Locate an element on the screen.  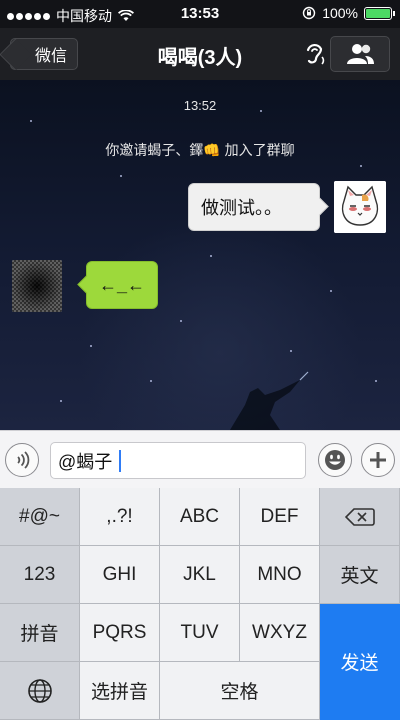
message-bubble-outgoing: 做测试。。 is located at coordinates (254, 207).